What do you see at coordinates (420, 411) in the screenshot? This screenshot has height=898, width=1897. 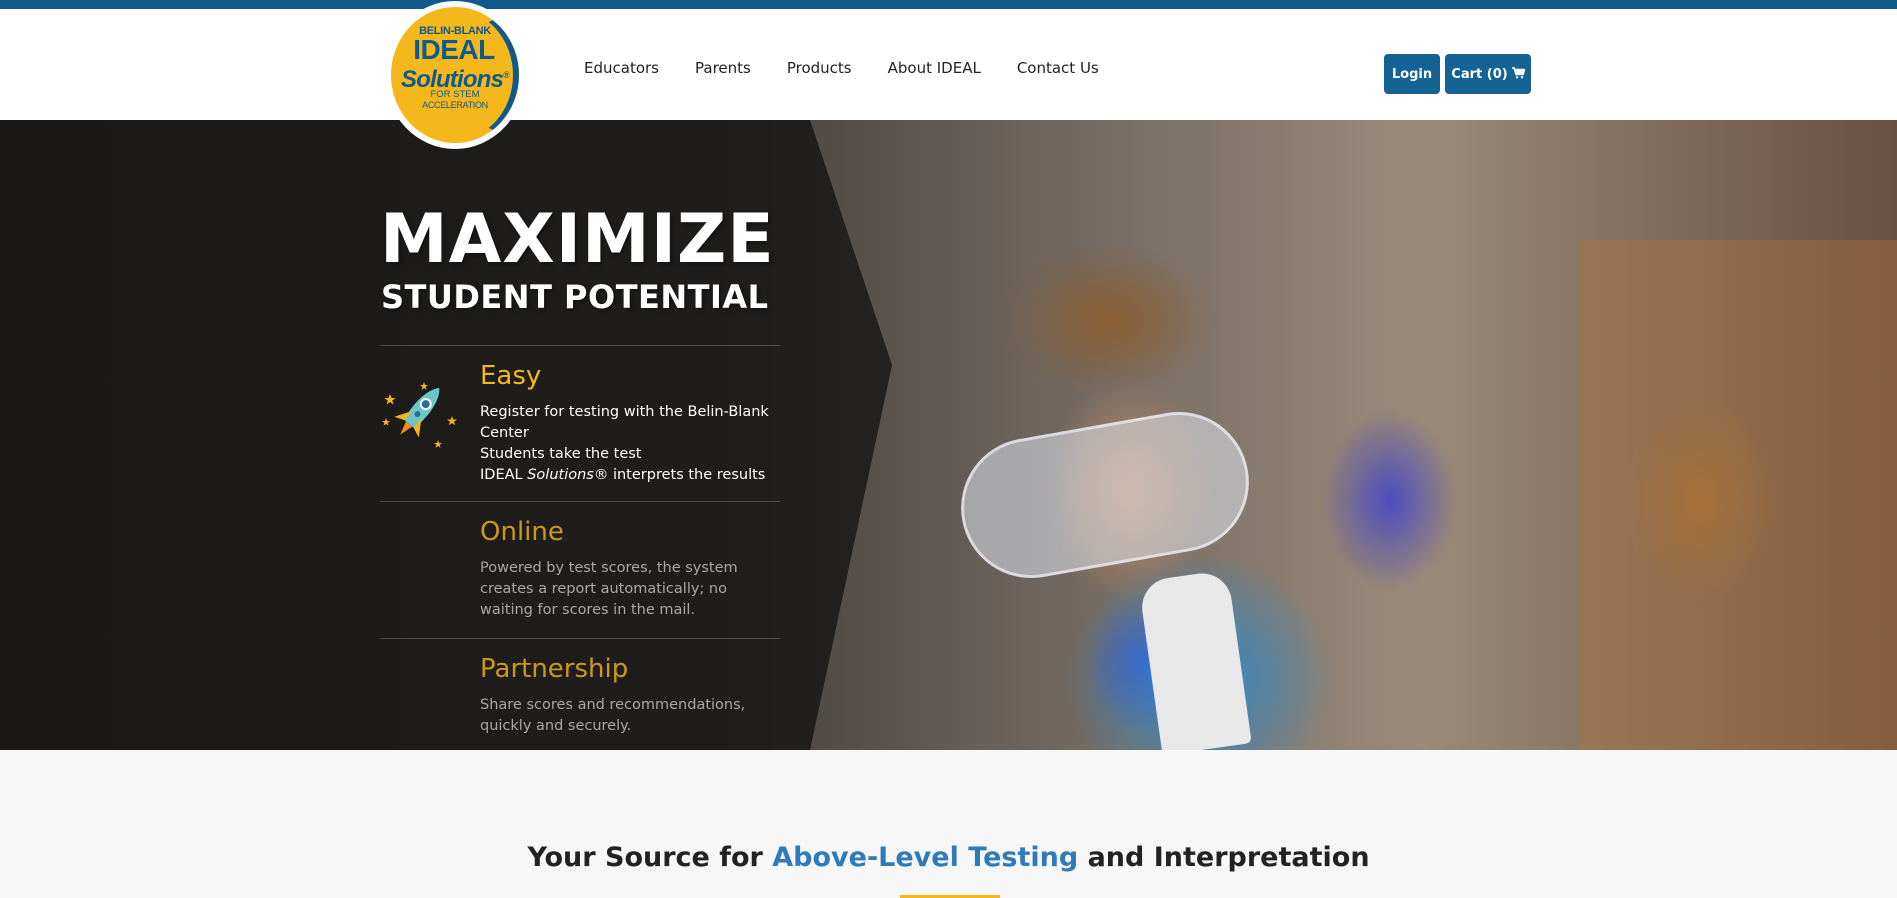 I see `rocket-icon` at bounding box center [420, 411].